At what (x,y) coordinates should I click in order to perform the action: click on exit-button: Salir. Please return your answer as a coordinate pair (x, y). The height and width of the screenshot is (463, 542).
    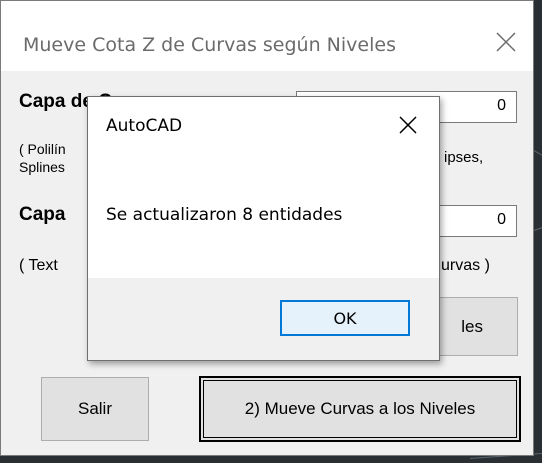
    Looking at the image, I should click on (95, 409).